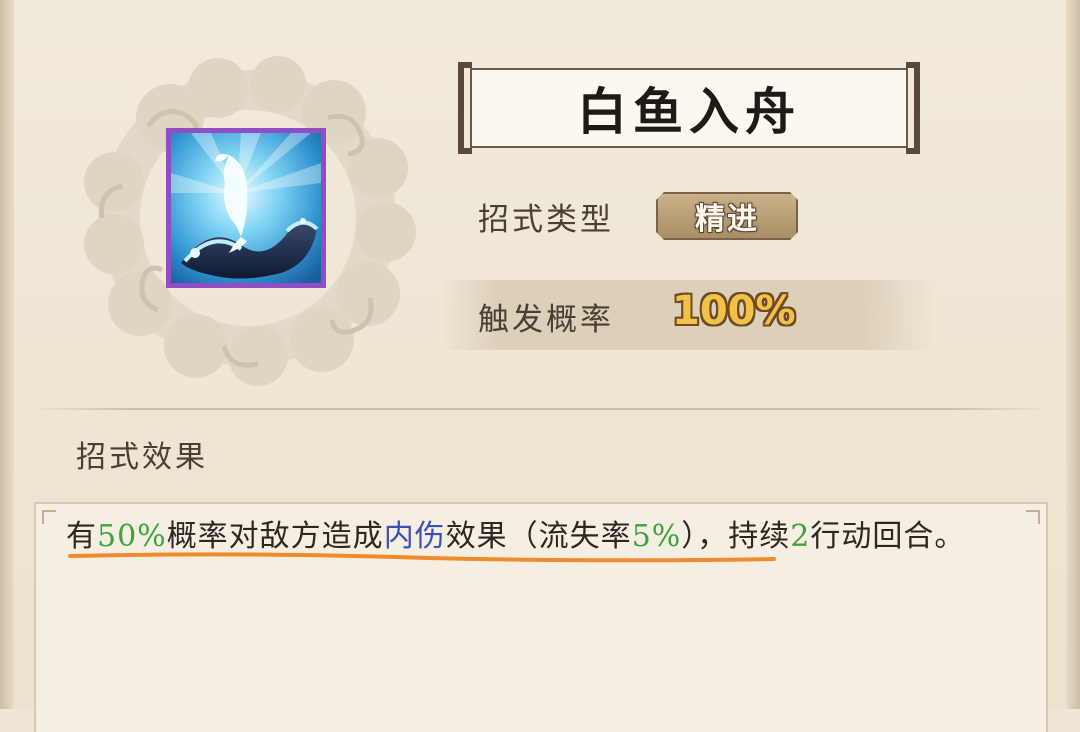 Image resolution: width=1080 pixels, height=732 pixels. I want to click on effect-drain-rate-value: 5%, so click(656, 536).